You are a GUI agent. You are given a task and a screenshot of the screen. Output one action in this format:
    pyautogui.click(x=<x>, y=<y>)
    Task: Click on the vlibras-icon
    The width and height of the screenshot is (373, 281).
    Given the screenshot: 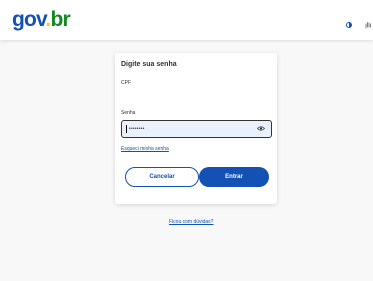 What is the action you would take?
    pyautogui.click(x=368, y=25)
    